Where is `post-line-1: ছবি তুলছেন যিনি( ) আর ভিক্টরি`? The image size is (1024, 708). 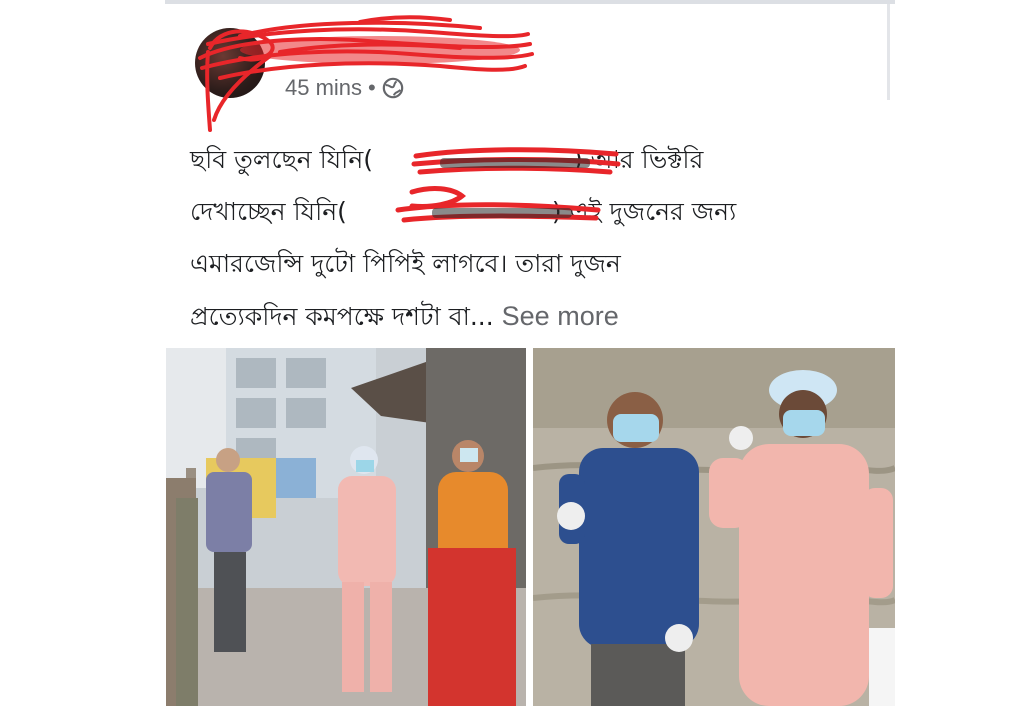 post-line-1: ছবি তুলছেন যিনি( ) আর ভিক্টরি is located at coordinates (535, 160).